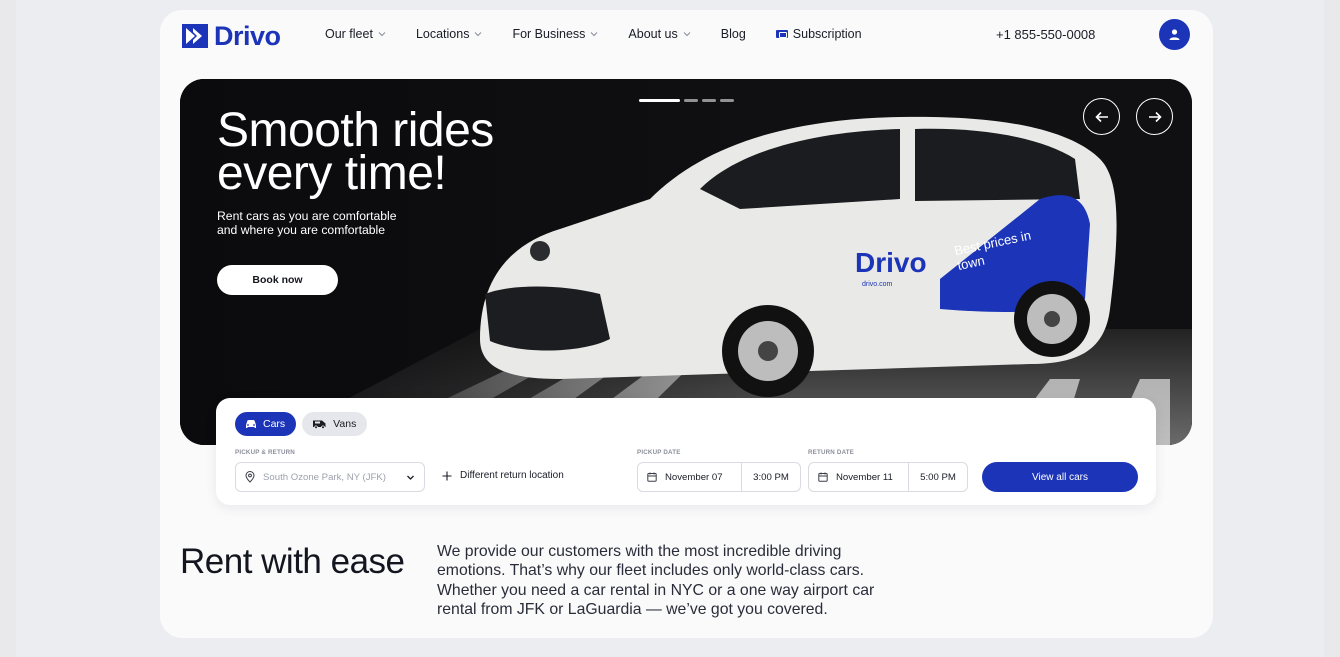 This screenshot has height=657, width=1340. What do you see at coordinates (250, 477) in the screenshot?
I see `location-pin-icon` at bounding box center [250, 477].